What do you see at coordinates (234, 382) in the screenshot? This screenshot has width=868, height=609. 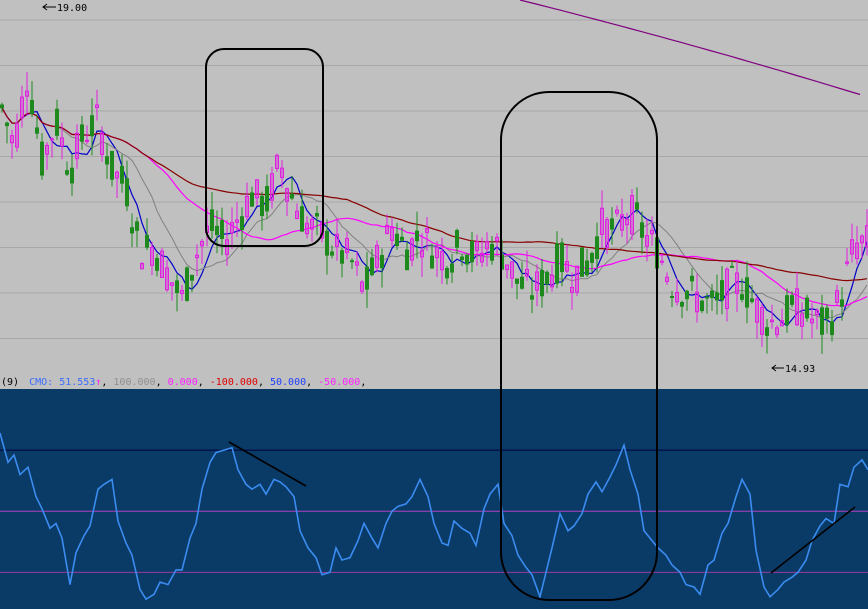 I see `legend-minus-100: -100.000` at bounding box center [234, 382].